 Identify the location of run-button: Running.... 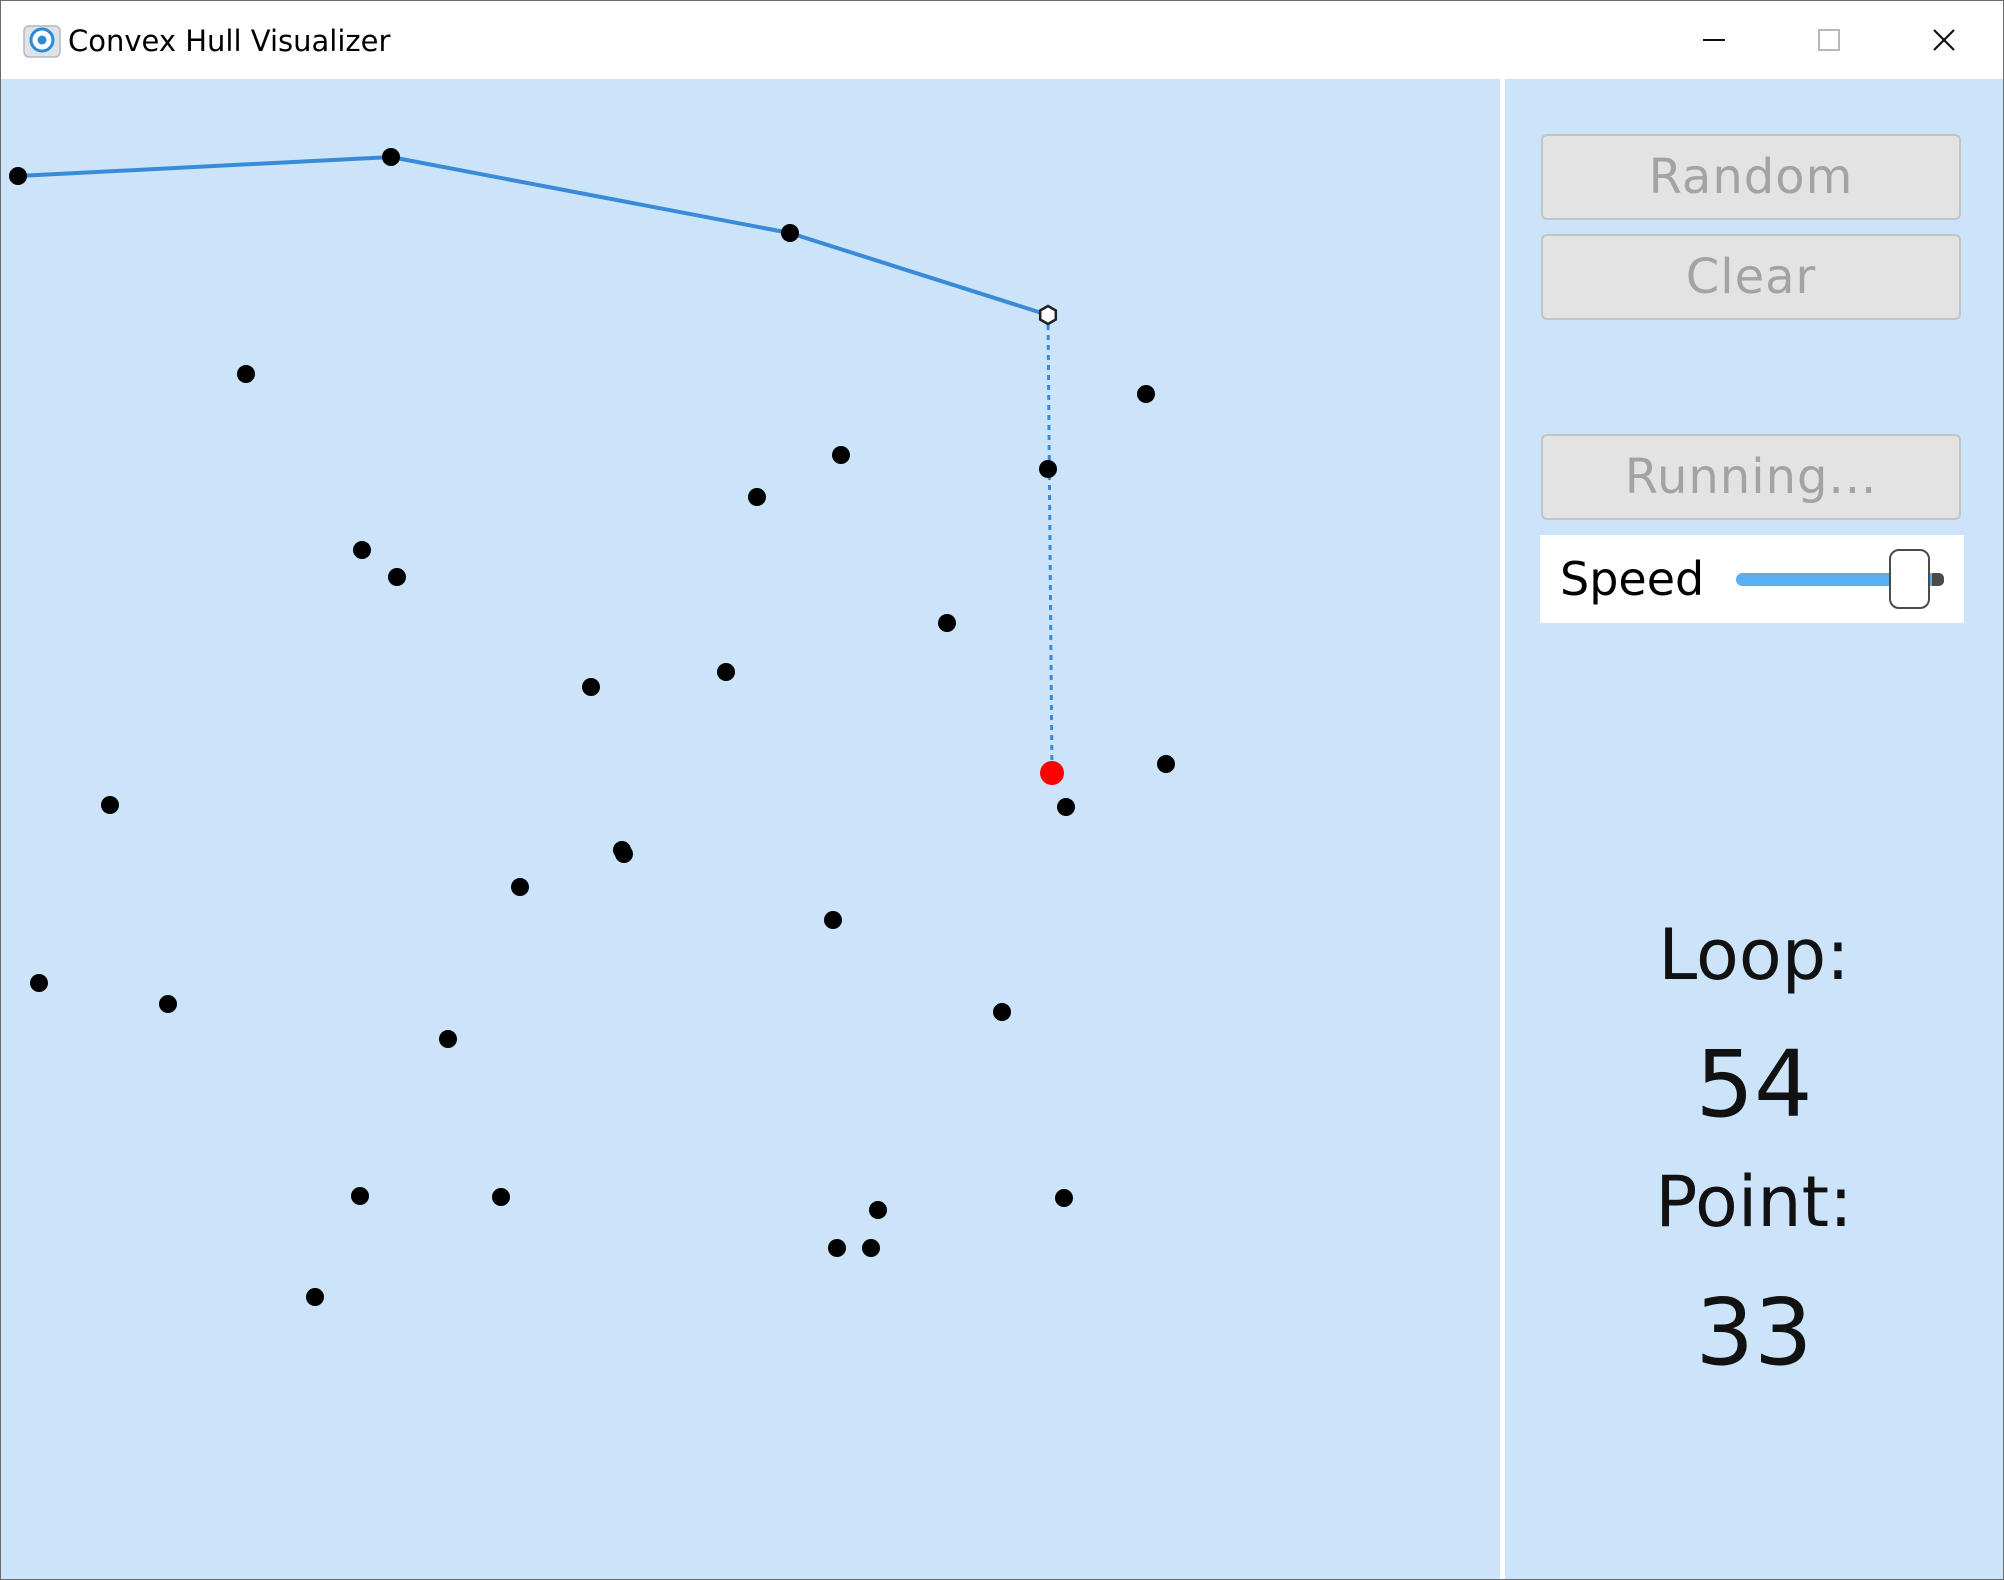
(1751, 477).